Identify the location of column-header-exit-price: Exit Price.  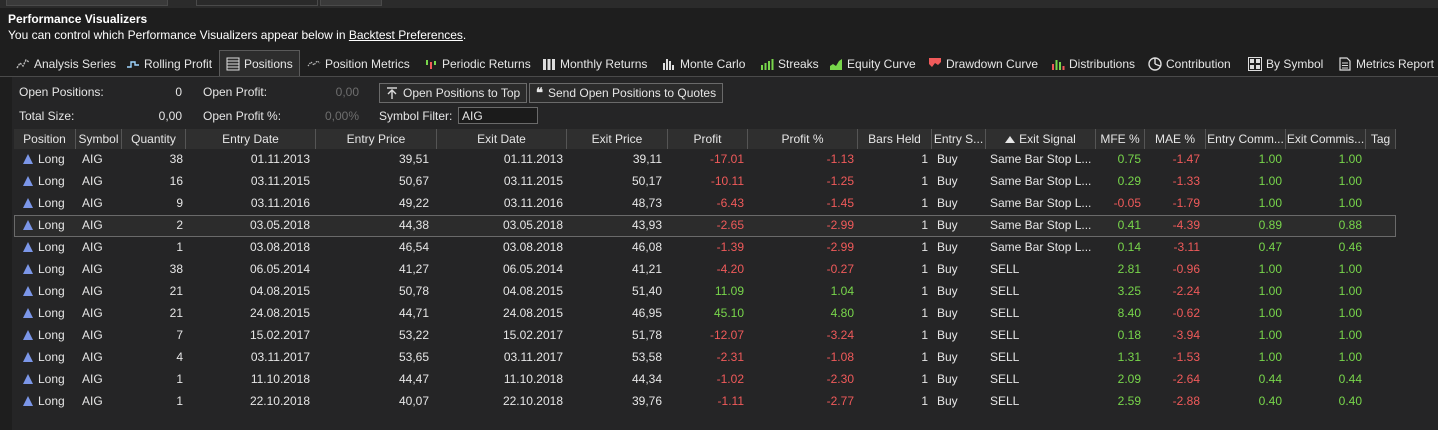
(617, 139).